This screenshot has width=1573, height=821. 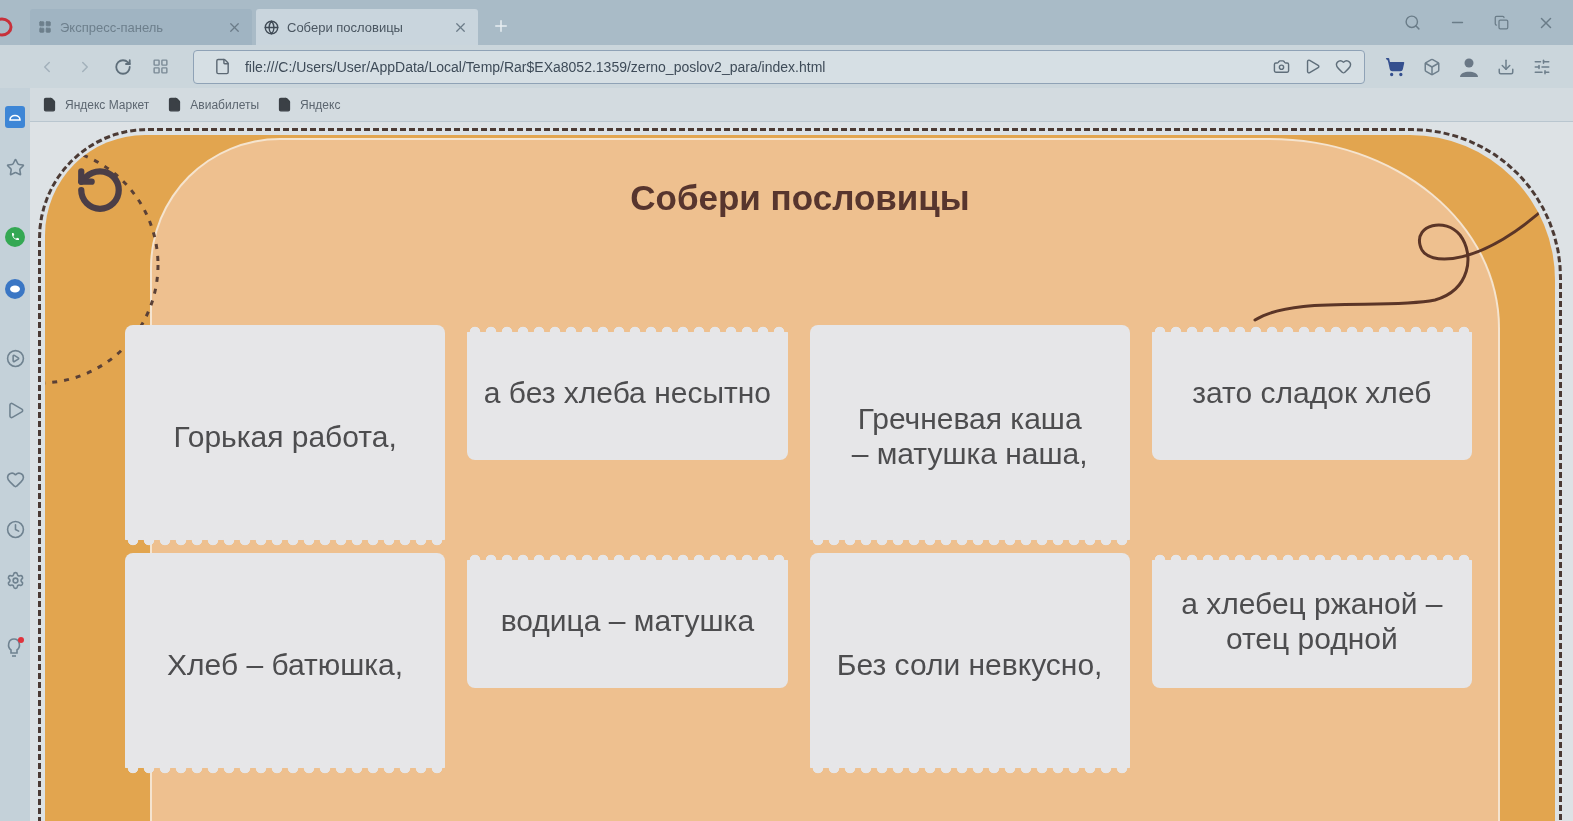 What do you see at coordinates (7, 27) in the screenshot?
I see `ring-icon` at bounding box center [7, 27].